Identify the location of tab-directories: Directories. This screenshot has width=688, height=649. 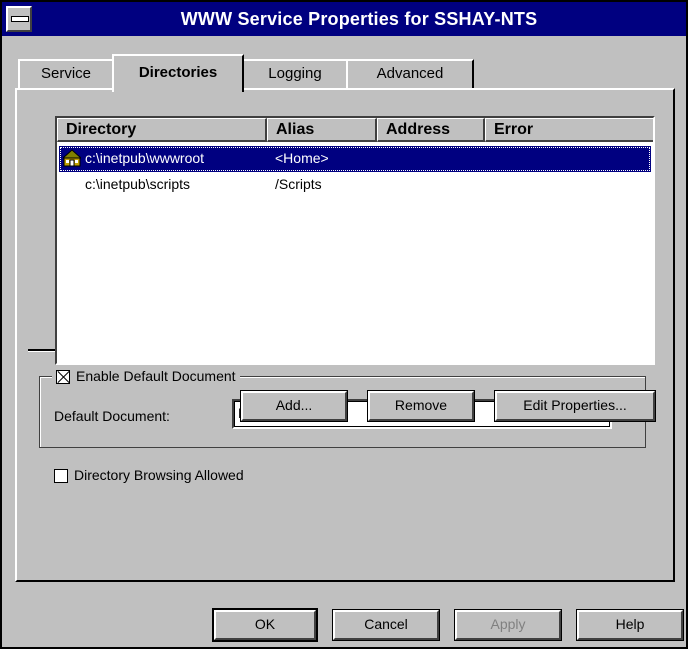
(178, 73).